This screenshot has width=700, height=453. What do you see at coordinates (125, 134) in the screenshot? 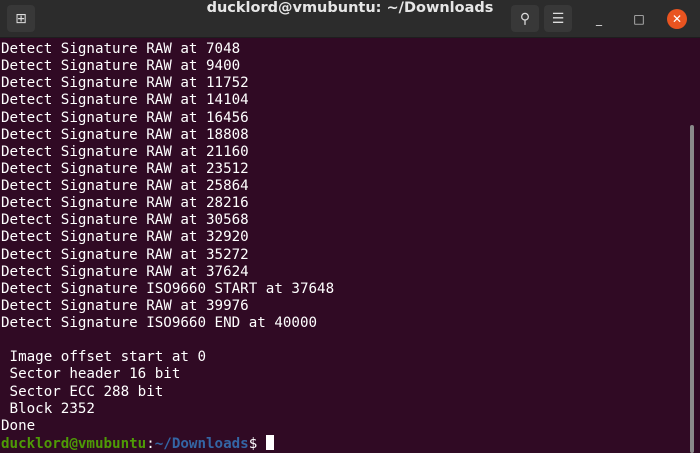
I see `output-line: Detect Signature RAW at 18808` at bounding box center [125, 134].